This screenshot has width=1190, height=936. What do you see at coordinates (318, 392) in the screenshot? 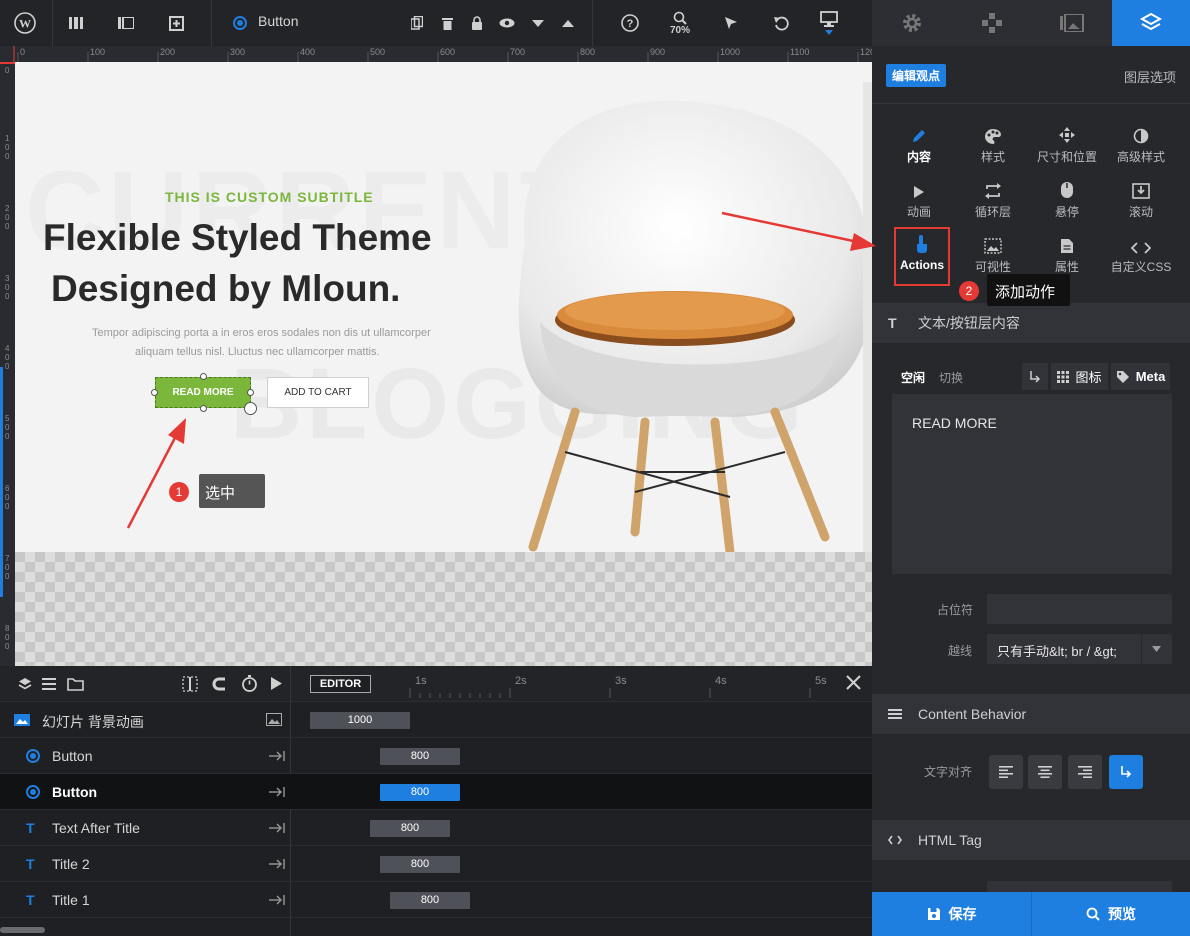
I see `add-to-cart-button: ADD TO CART` at bounding box center [318, 392].